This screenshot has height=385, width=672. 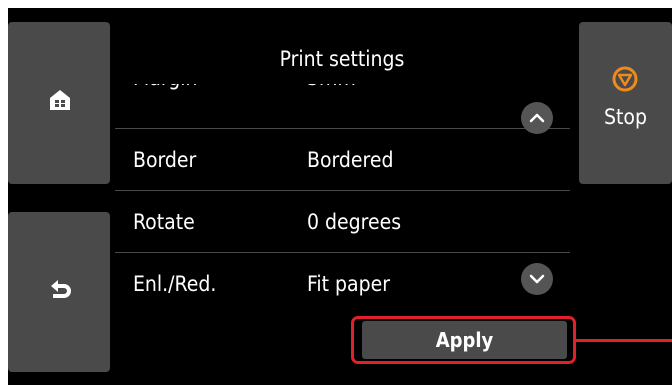 I want to click on stop-label: Stop, so click(x=625, y=117).